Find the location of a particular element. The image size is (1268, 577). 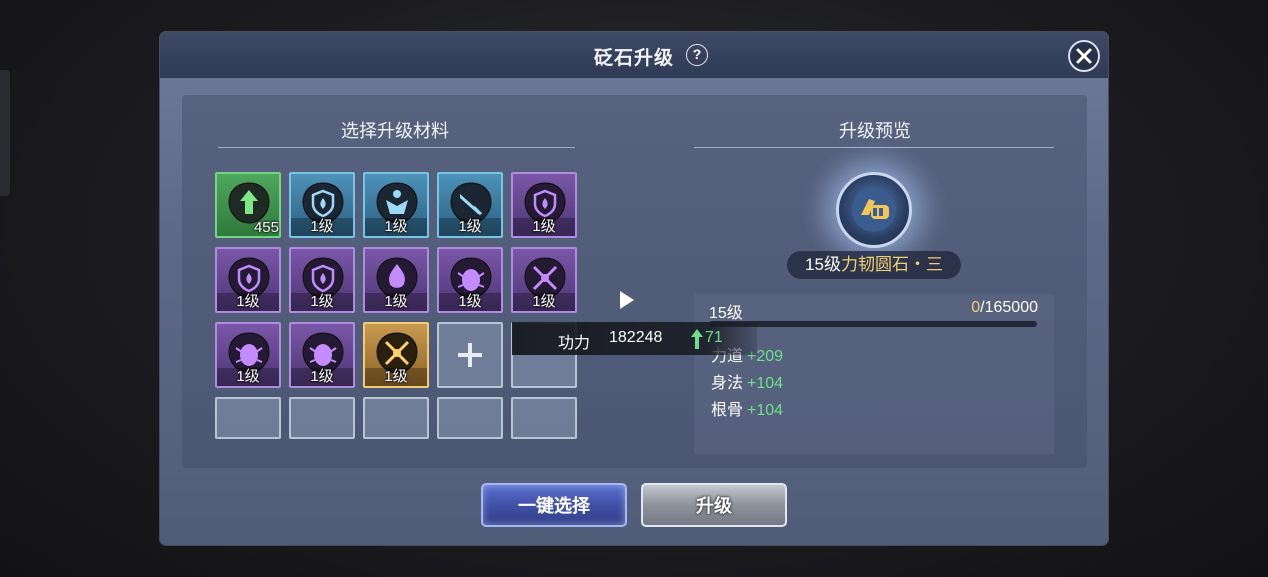

background-side-tab is located at coordinates (5, 133).